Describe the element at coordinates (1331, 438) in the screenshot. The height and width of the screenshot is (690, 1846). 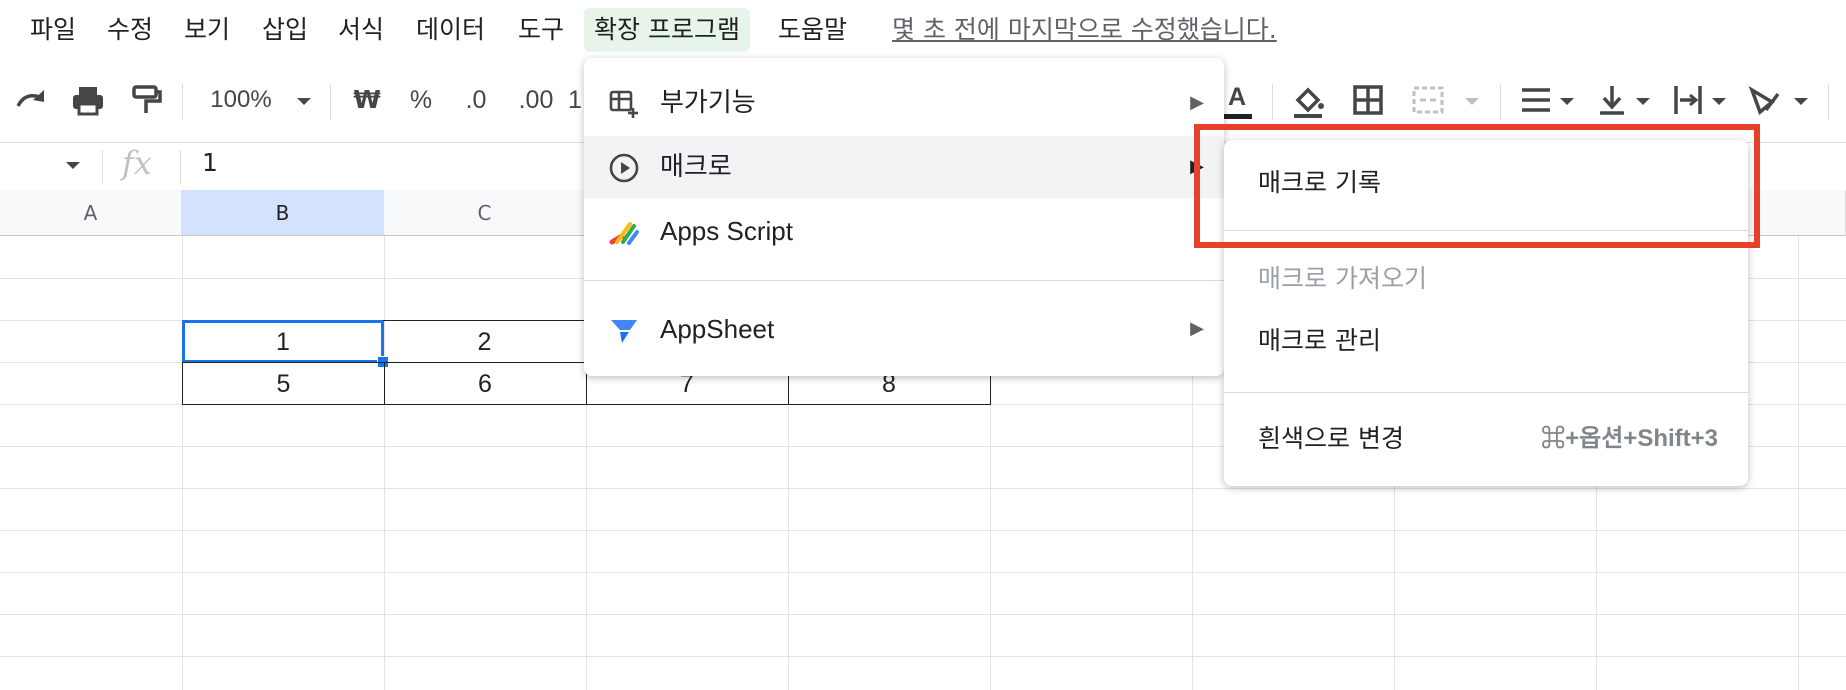
I see `saved-macro-label: 흰색으로 변경` at that location.